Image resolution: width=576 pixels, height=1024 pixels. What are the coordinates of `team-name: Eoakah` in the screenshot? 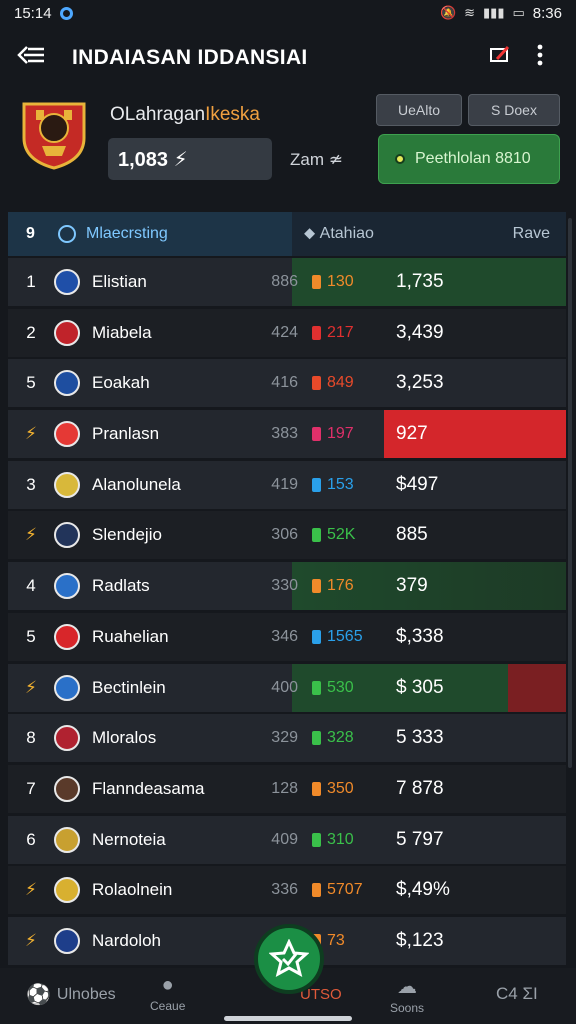 It's located at (121, 383).